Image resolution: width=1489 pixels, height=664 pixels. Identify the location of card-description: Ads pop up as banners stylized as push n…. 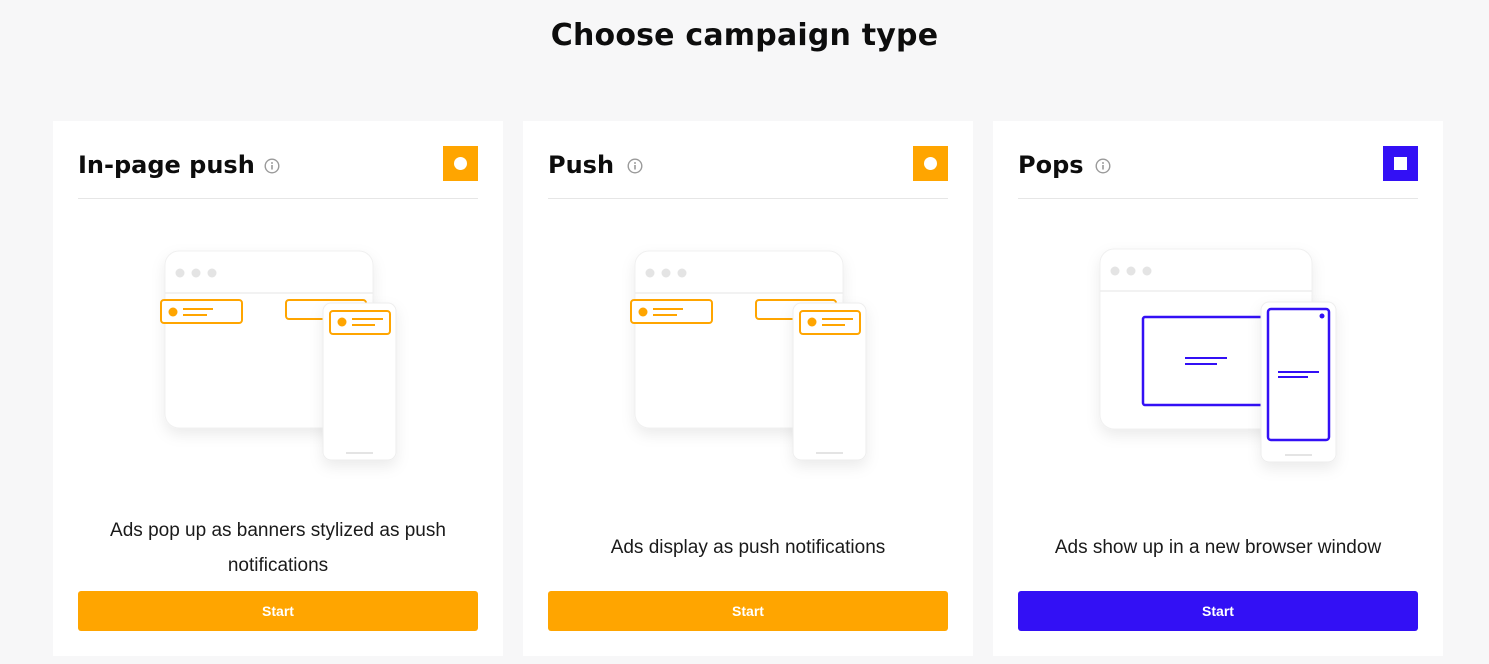
(278, 548).